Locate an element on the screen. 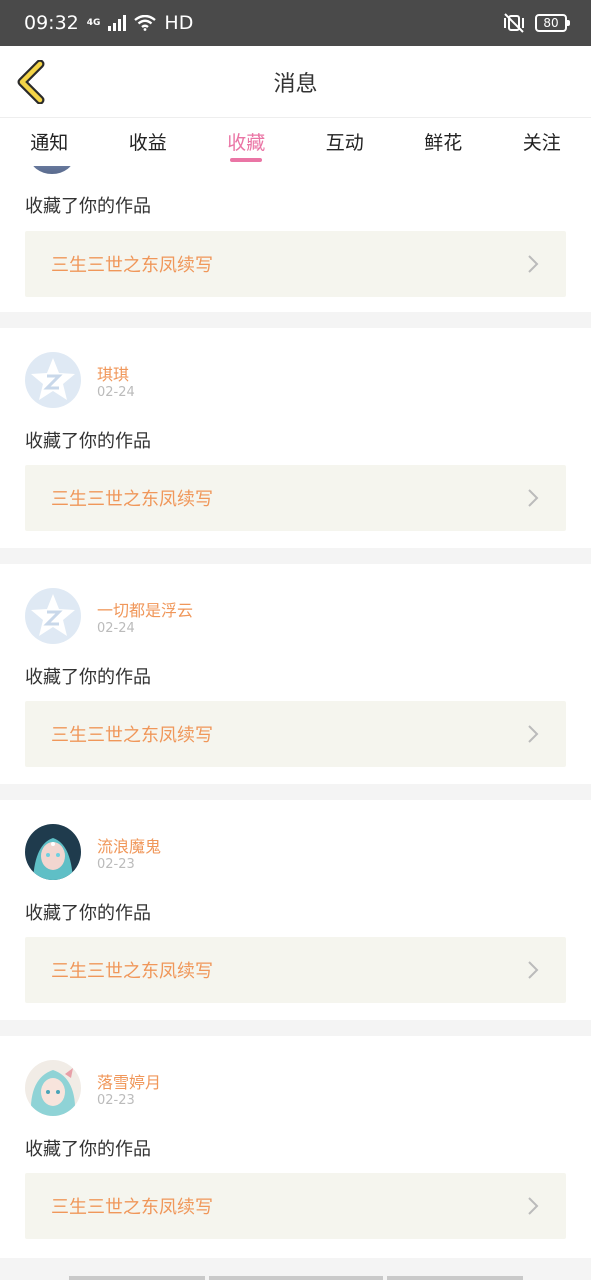 This screenshot has height=1280, width=591. tab-notifications: 通知 is located at coordinates (49, 142).